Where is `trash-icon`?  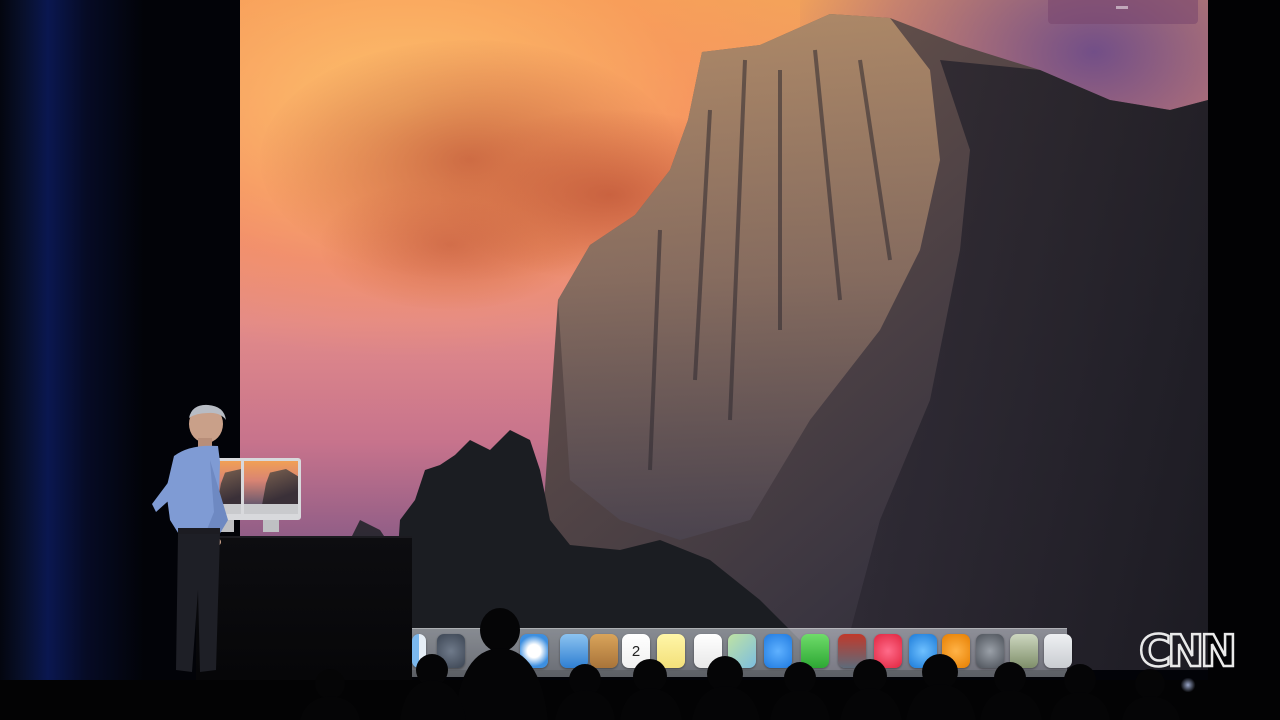 trash-icon is located at coordinates (1058, 651).